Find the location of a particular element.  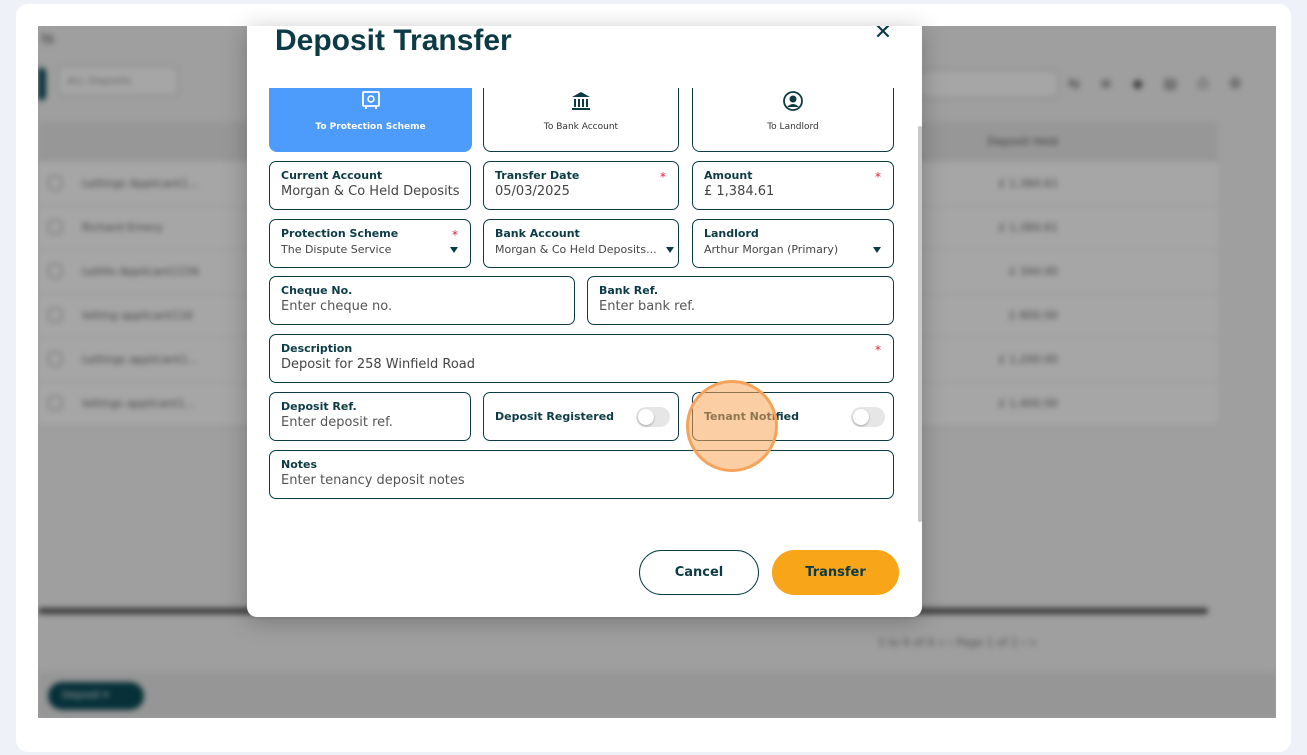

landlord-select: Landlord Arthur Morgan (Primary) is located at coordinates (793, 243).